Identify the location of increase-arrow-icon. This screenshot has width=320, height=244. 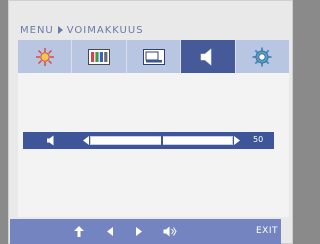
(237, 140).